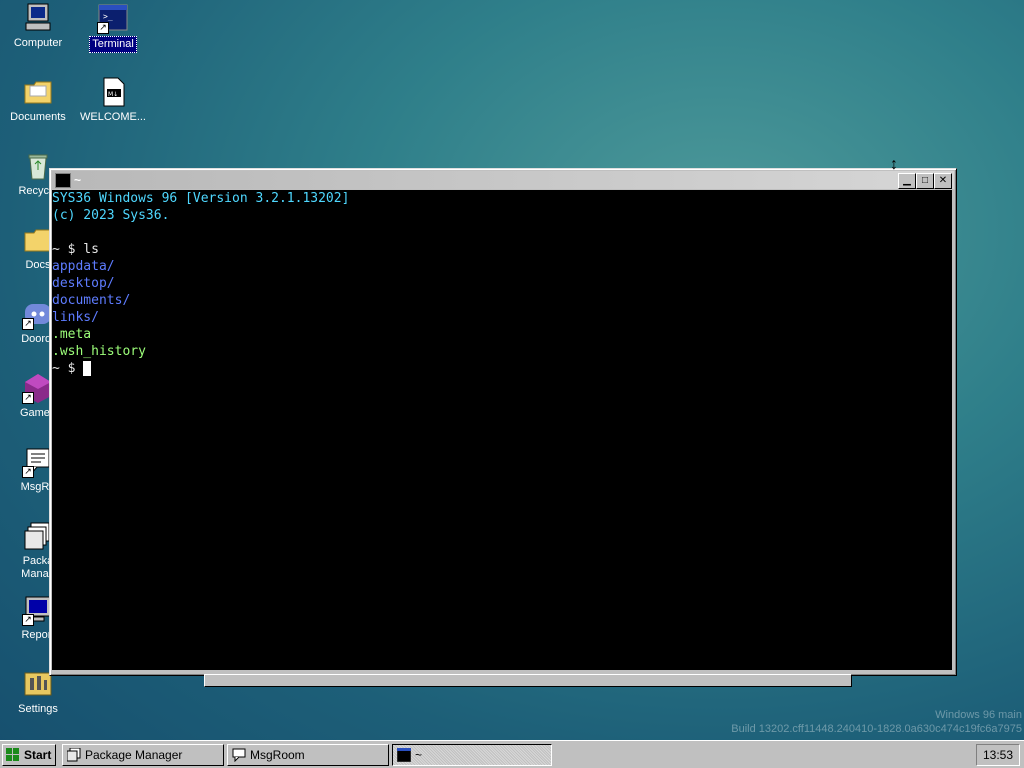 This screenshot has height=768, width=1024. Describe the element at coordinates (91, 300) in the screenshot. I see `terminal-line: documents/` at that location.